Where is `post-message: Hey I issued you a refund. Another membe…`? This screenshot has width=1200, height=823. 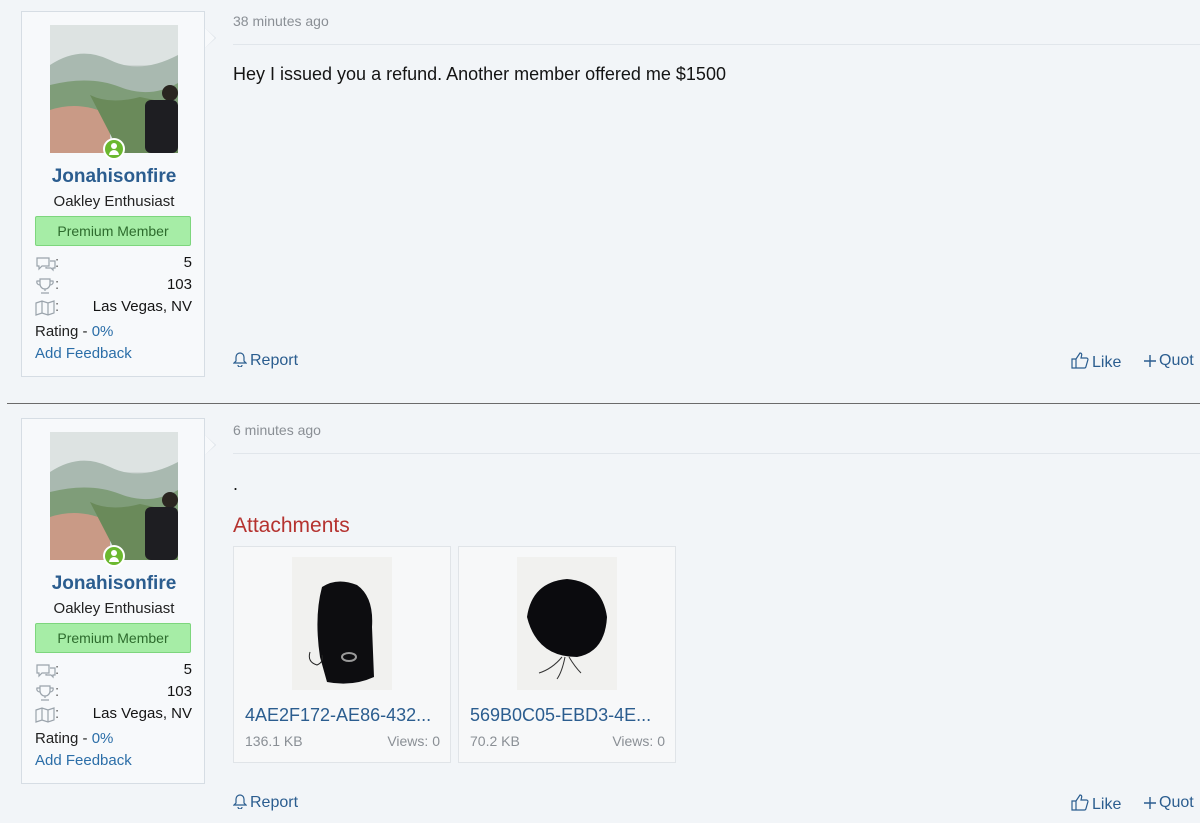
post-message: Hey I issued you a refund. Another membe… is located at coordinates (479, 74).